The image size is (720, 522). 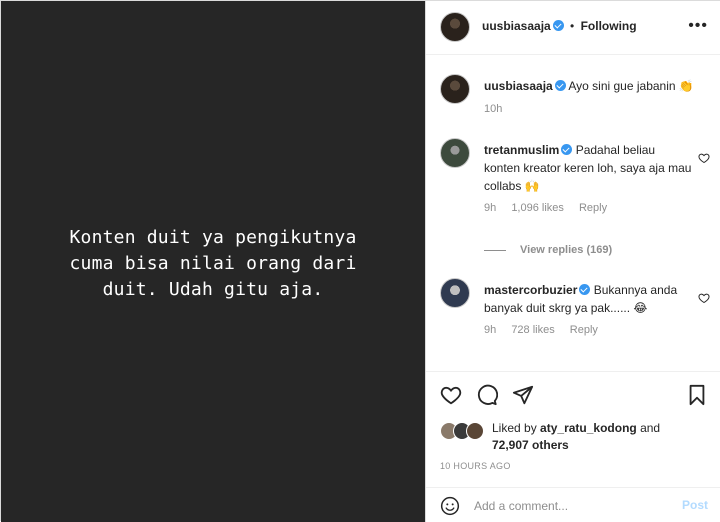 I want to click on liked-by-others: 72,907 others, so click(x=530, y=445).